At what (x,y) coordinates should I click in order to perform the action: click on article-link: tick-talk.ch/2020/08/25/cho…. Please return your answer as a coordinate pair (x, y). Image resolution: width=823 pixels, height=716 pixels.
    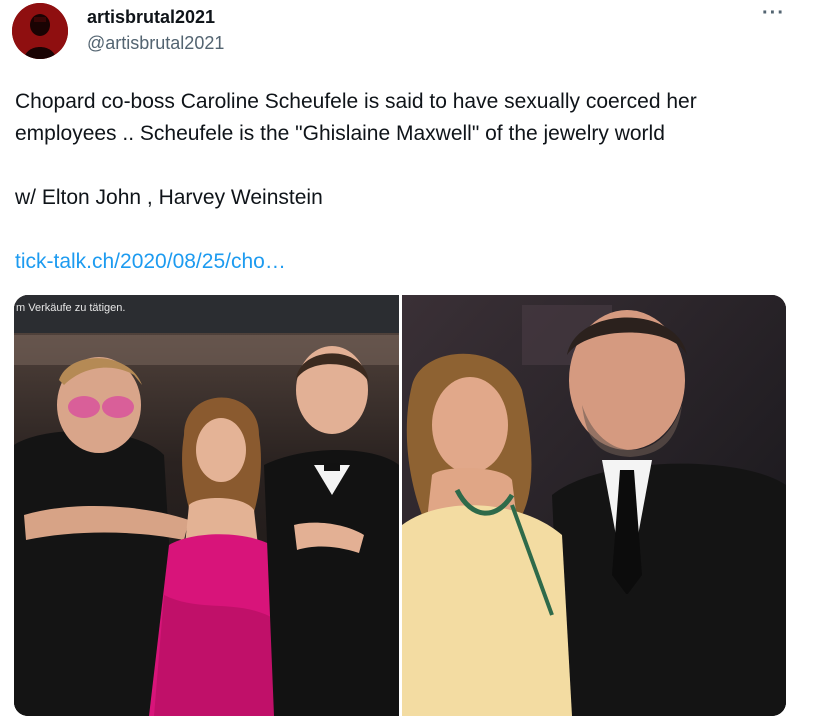
    Looking at the image, I should click on (410, 262).